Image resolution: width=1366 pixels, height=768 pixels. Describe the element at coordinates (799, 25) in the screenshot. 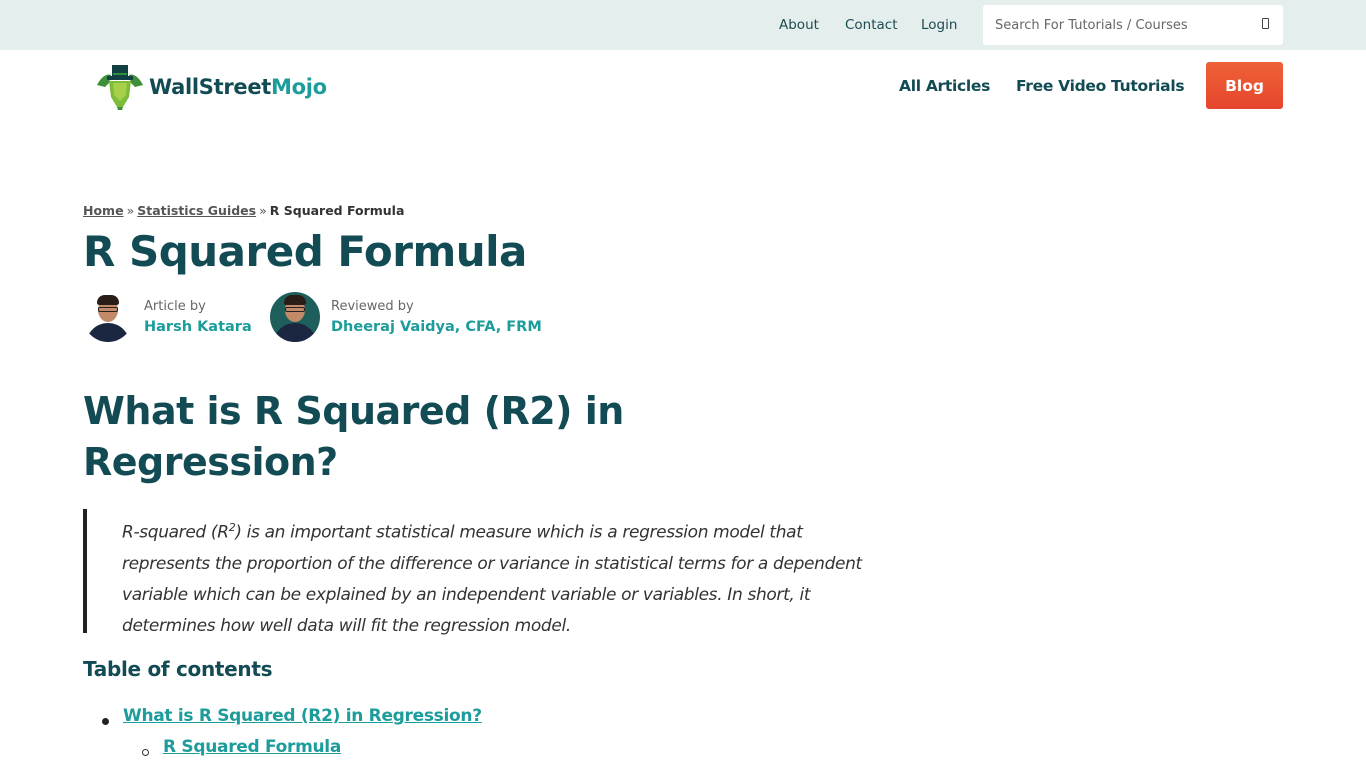

I see `about-link: About` at that location.